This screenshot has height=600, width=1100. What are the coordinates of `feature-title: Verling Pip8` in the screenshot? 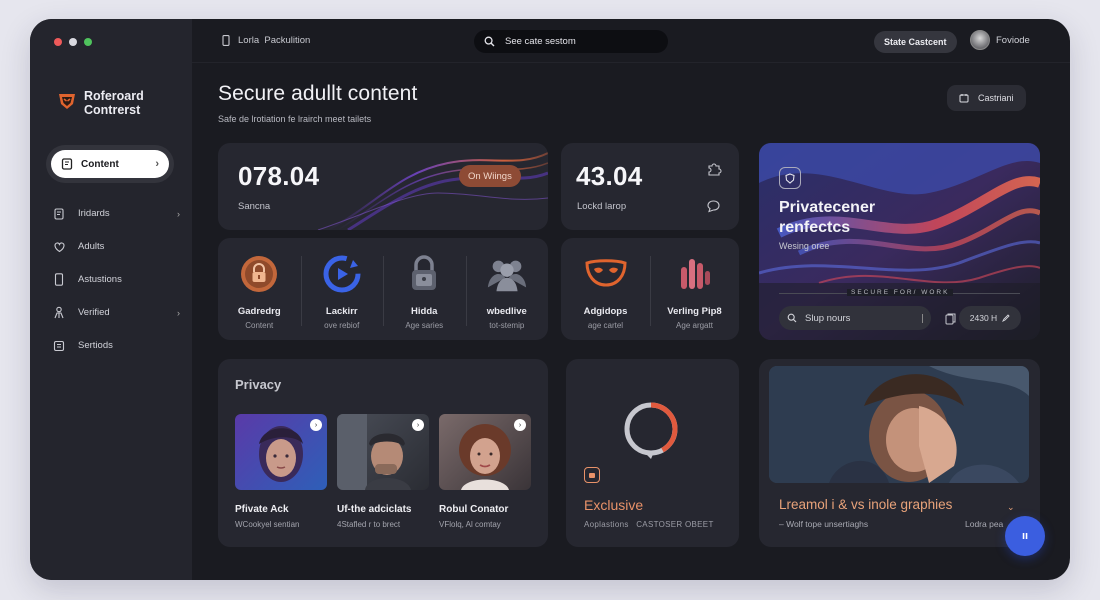 It's located at (694, 311).